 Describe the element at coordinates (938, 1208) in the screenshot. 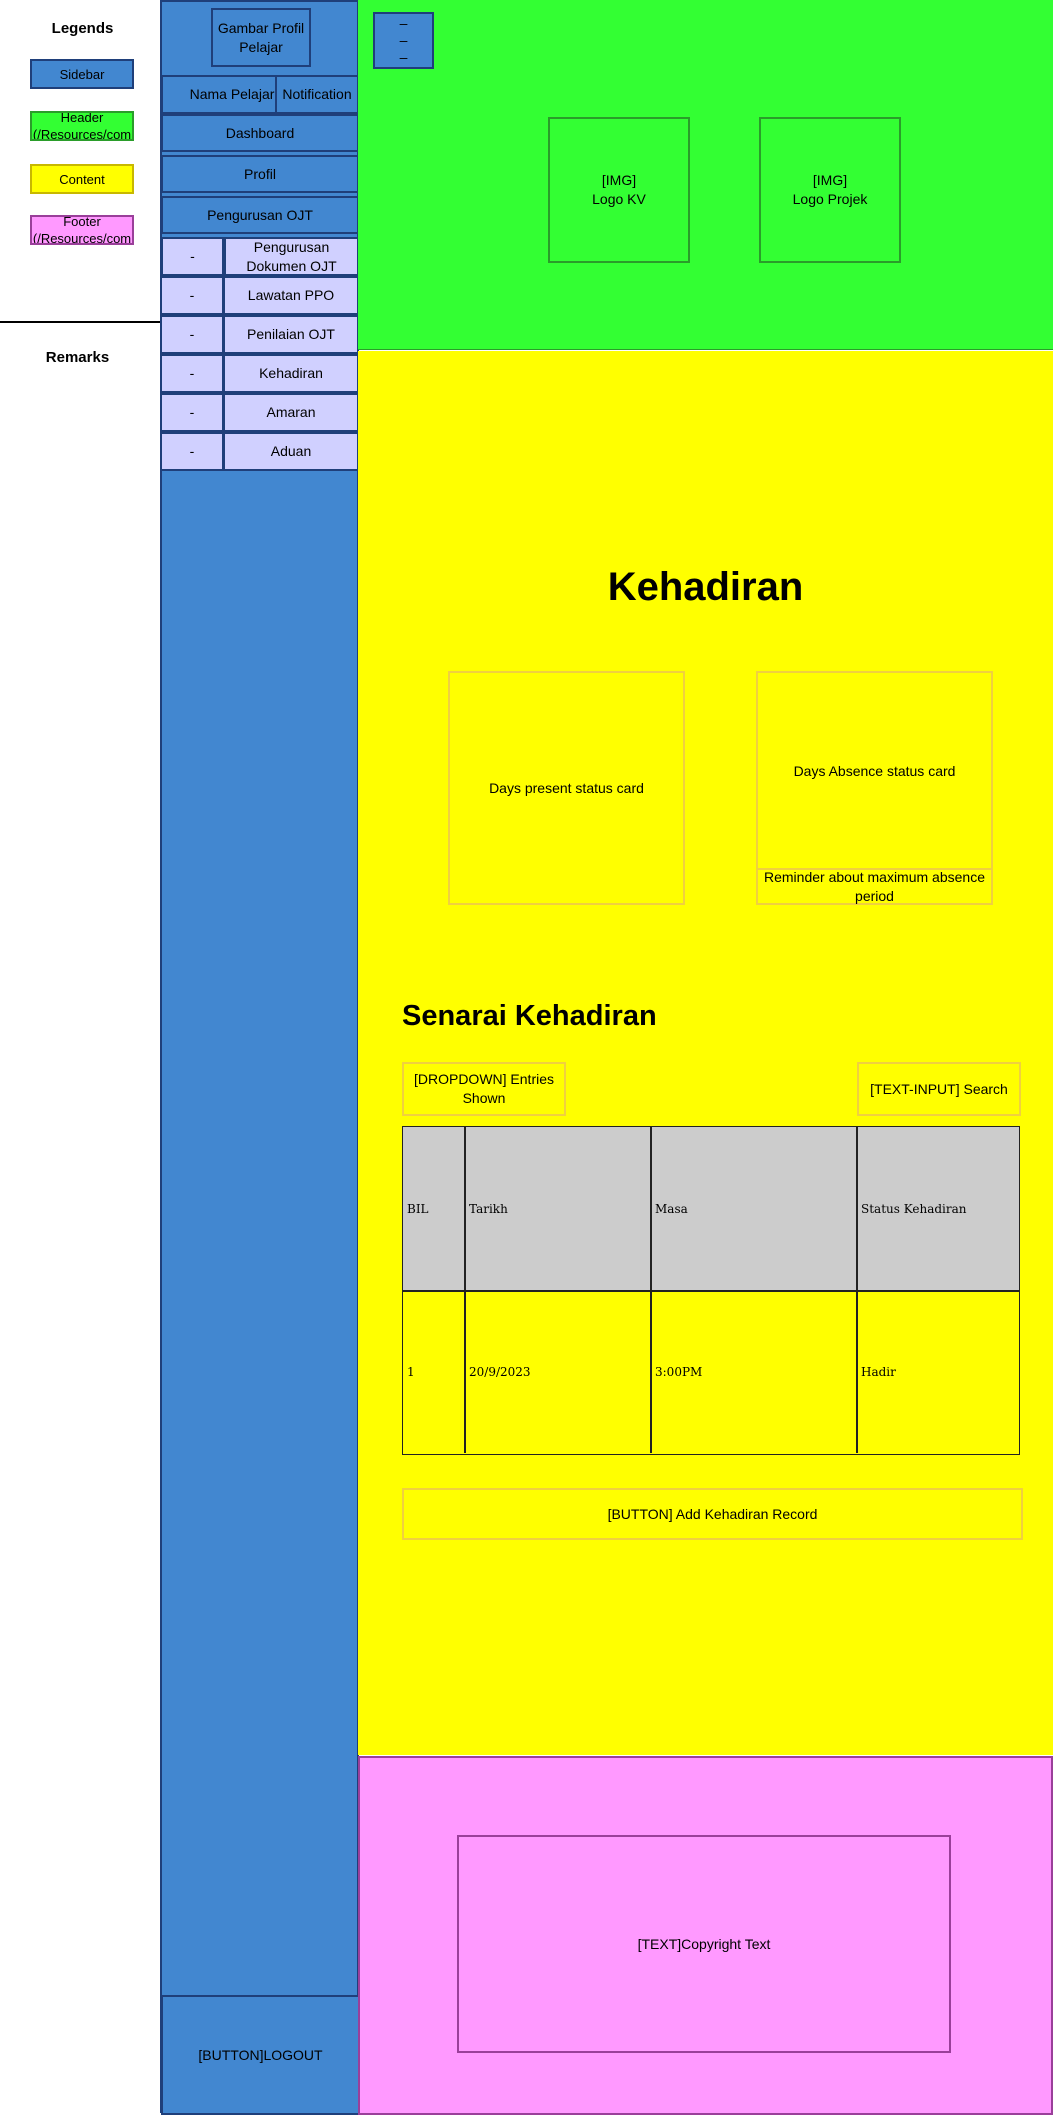

I see `table-header-status: Status Kehadiran` at that location.